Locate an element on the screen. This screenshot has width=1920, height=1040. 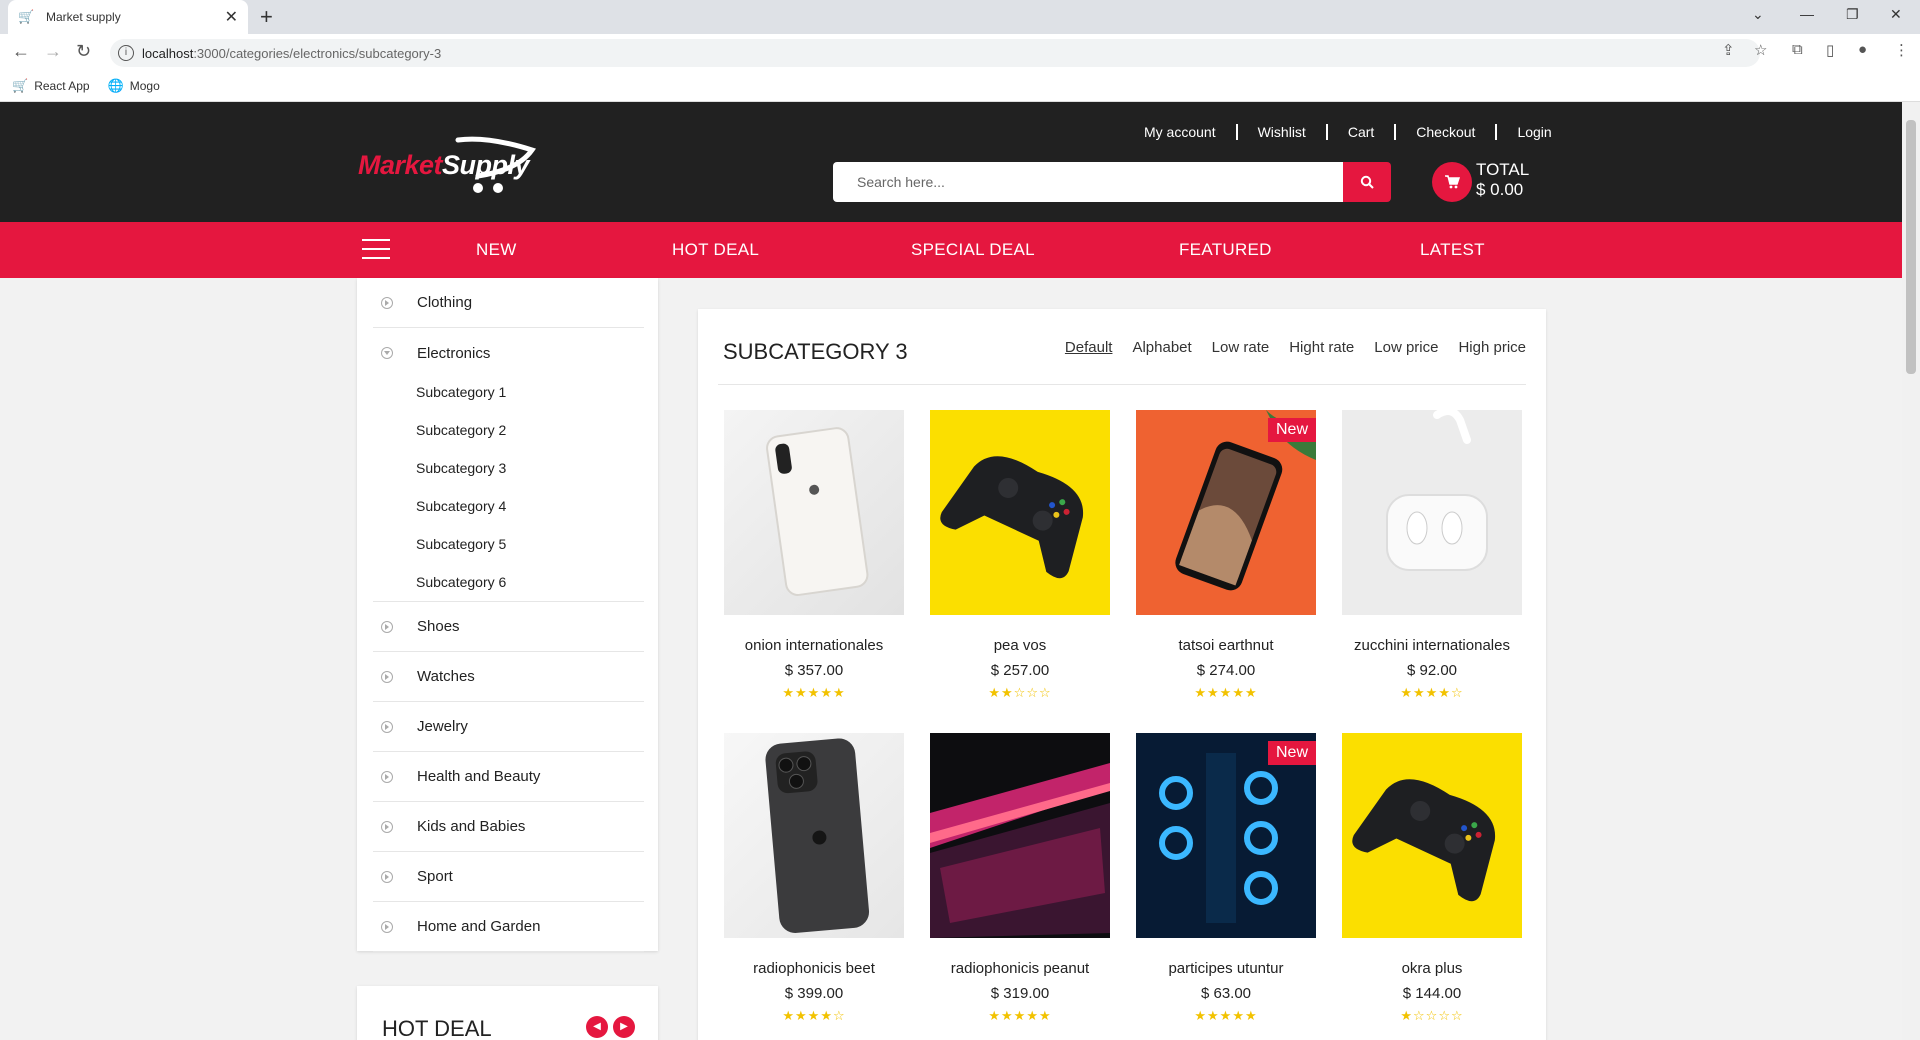
cart-link: Cart is located at coordinates (1359, 132).